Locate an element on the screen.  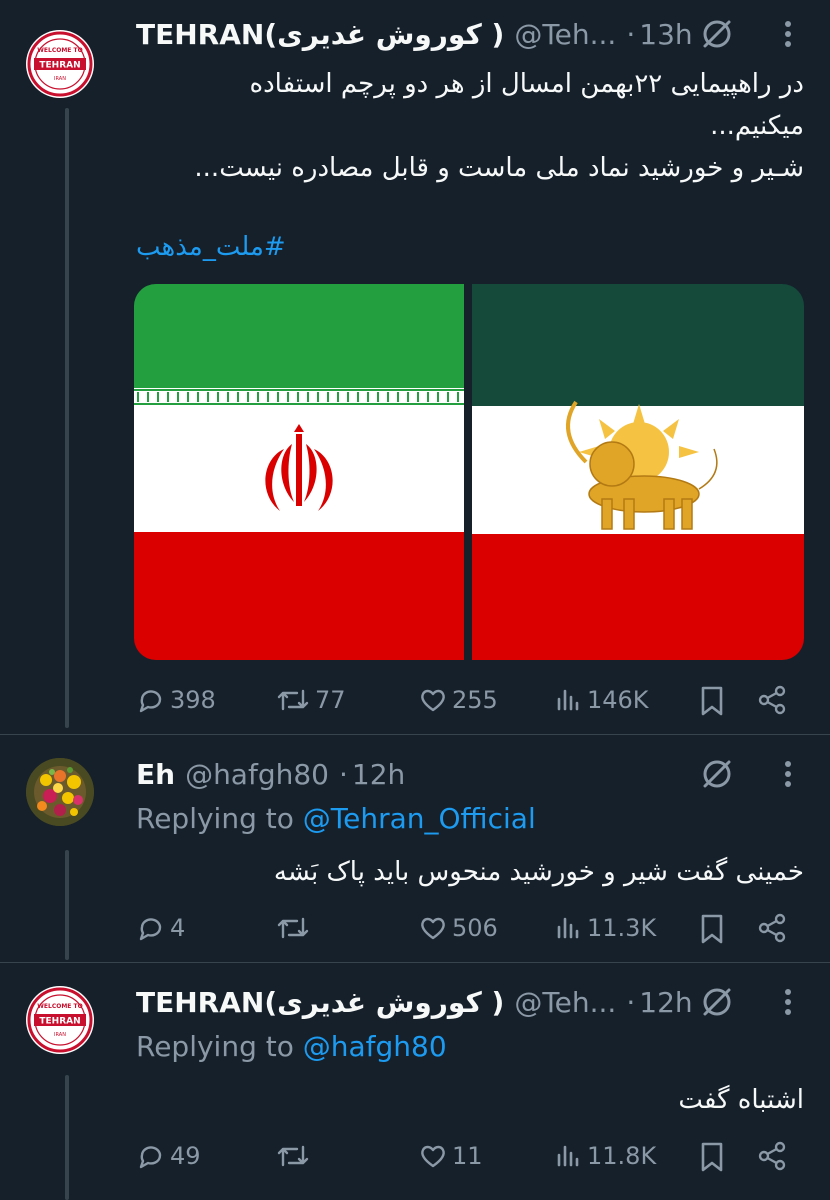
like-count: 255 is located at coordinates (475, 700).